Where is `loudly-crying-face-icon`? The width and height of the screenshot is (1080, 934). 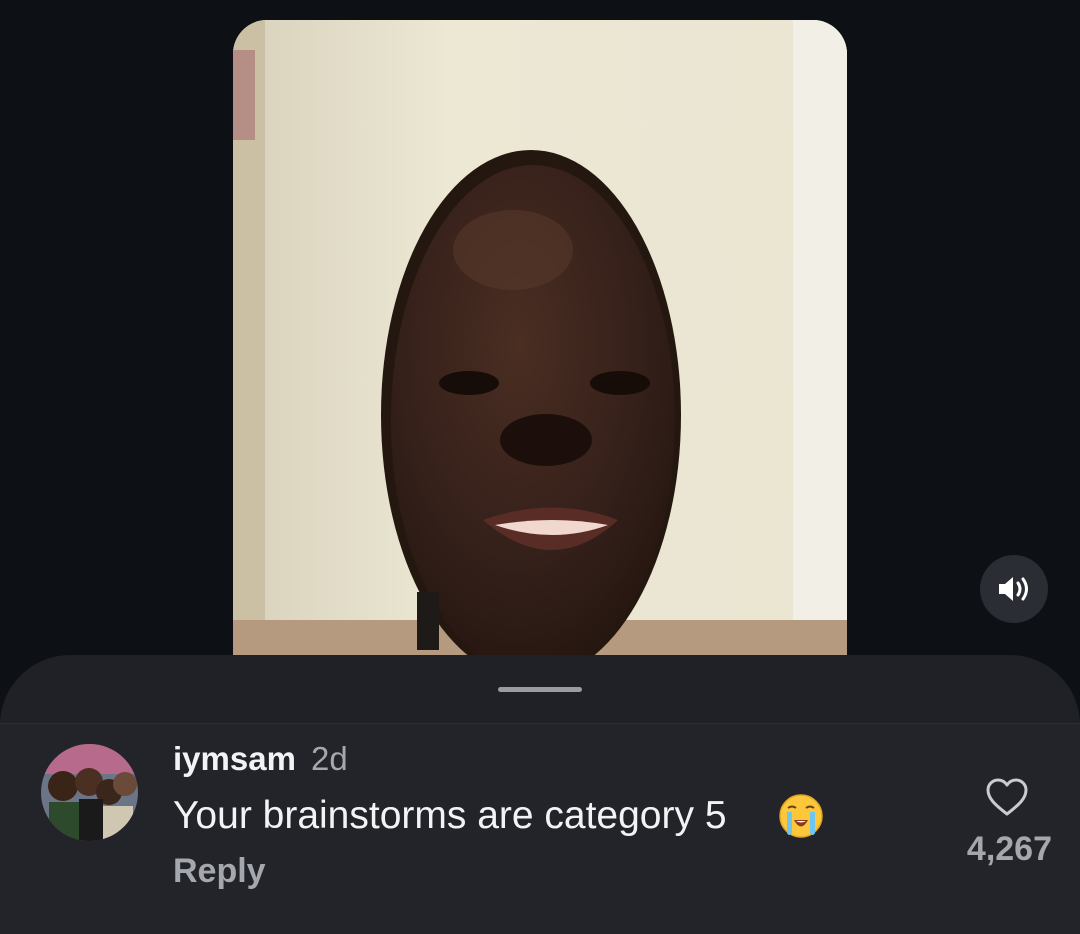 loudly-crying-face-icon is located at coordinates (801, 816).